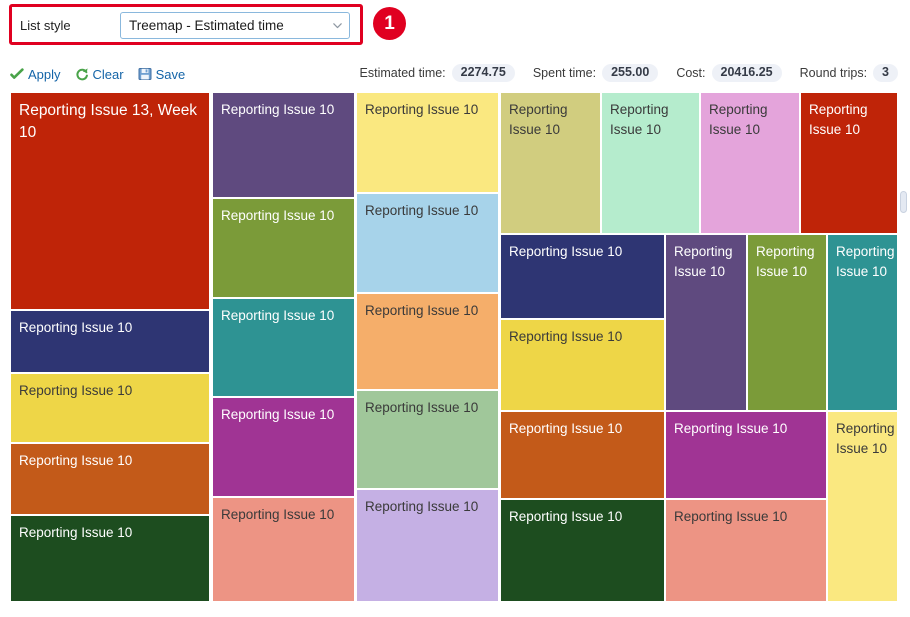 The width and height of the screenshot is (910, 617). What do you see at coordinates (82, 74) in the screenshot?
I see `refresh-icon` at bounding box center [82, 74].